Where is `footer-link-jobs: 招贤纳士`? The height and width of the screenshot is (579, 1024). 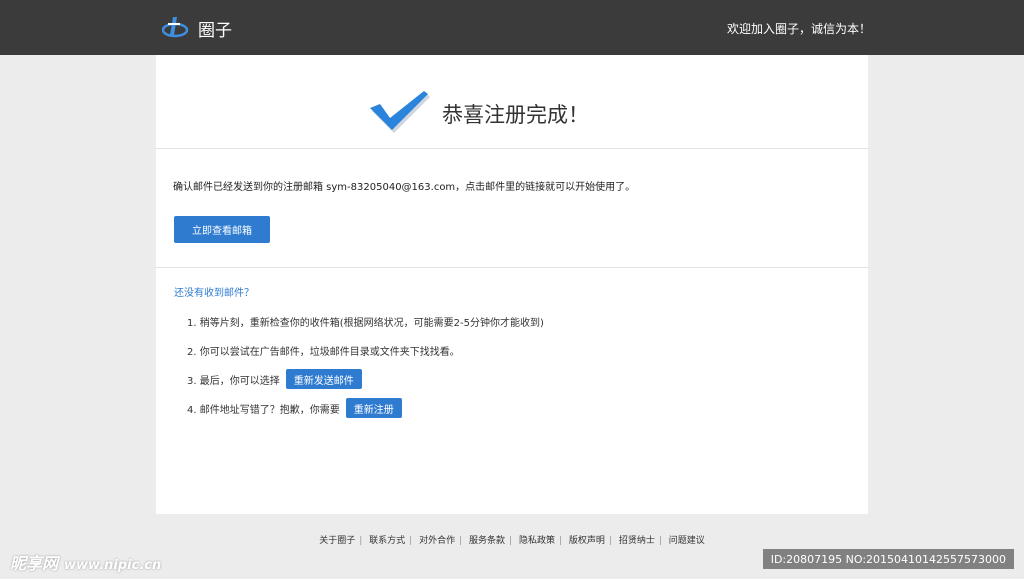
footer-link-jobs: 招贤纳士 is located at coordinates (637, 541).